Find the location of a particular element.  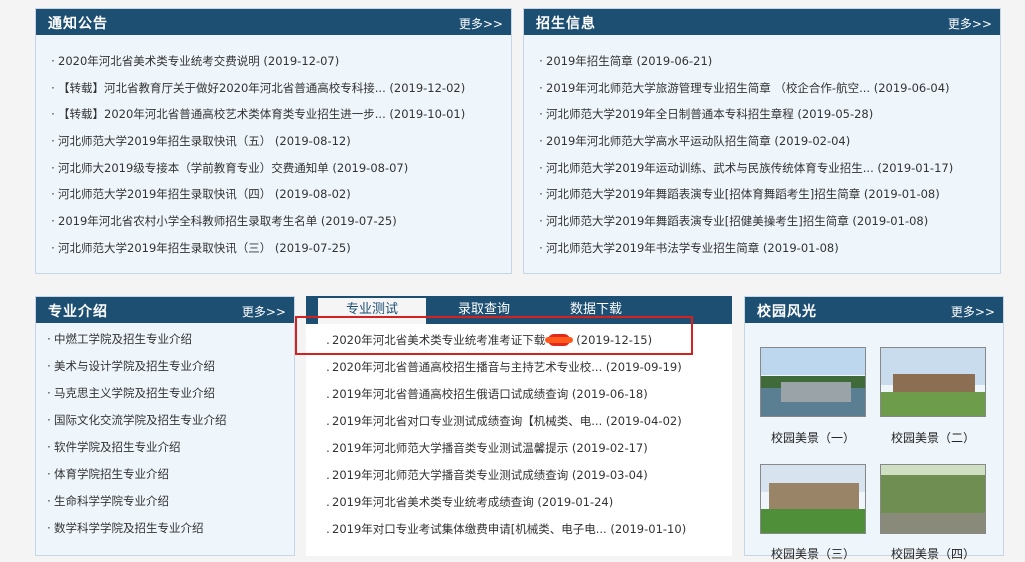

item-title: 2019年河北省普通高校招生俄语口试成绩查询 is located at coordinates (450, 394).